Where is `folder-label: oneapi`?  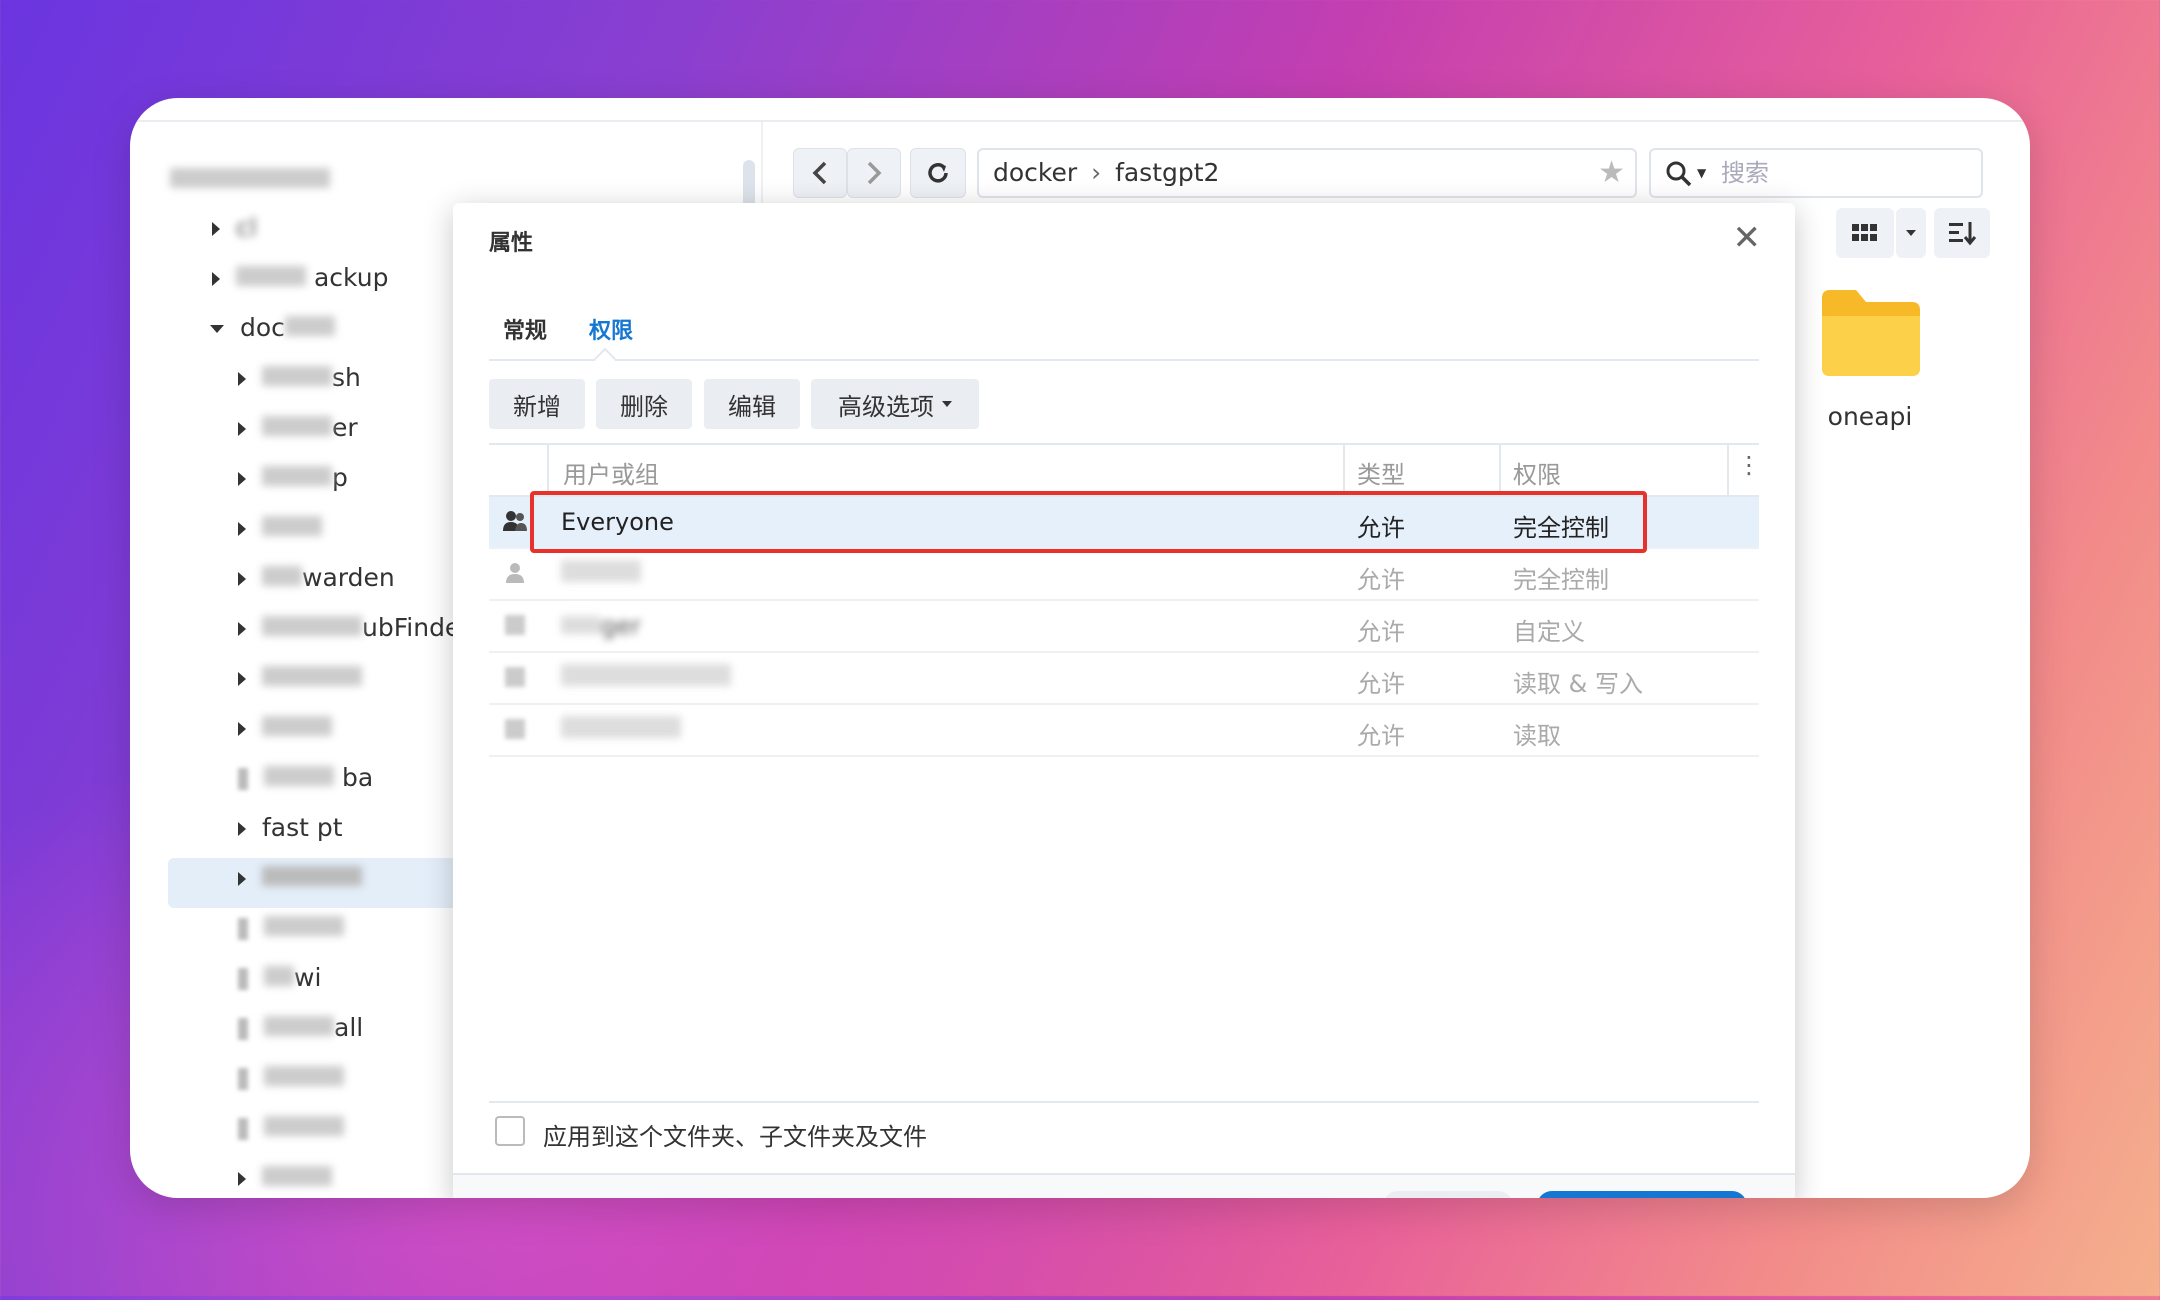 folder-label: oneapi is located at coordinates (1870, 416).